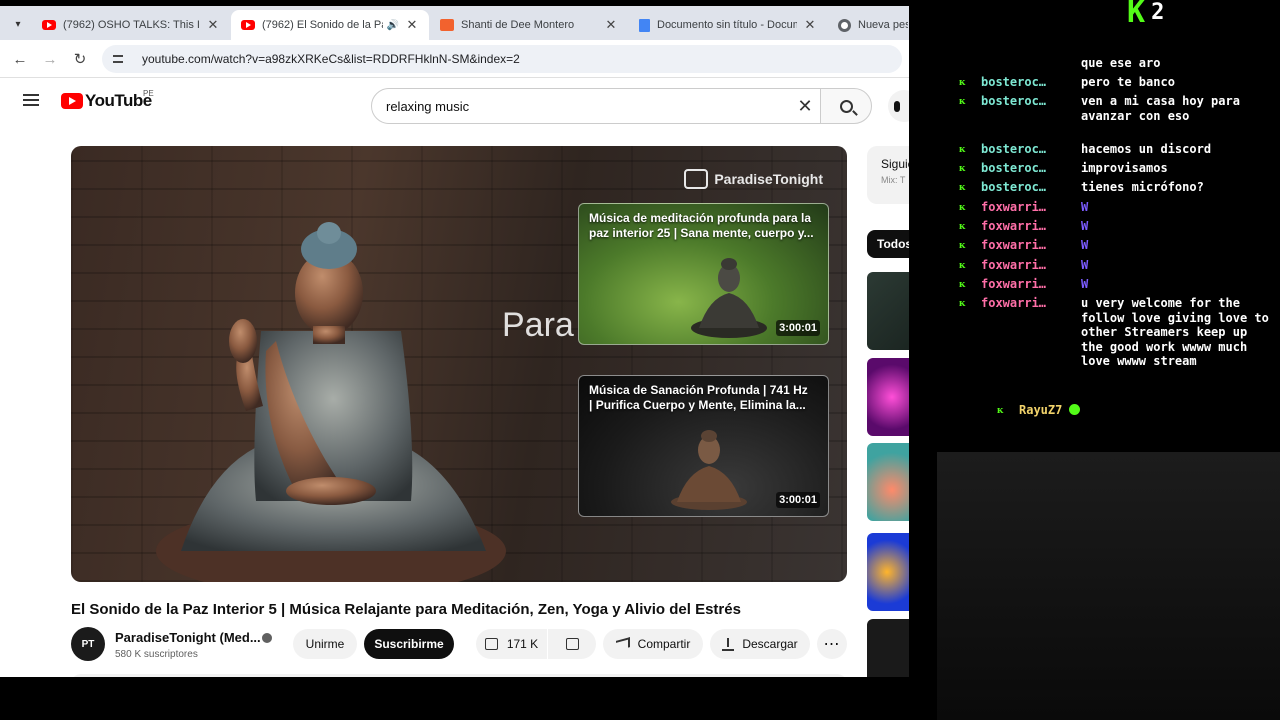 The image size is (1280, 720). Describe the element at coordinates (331, 402) in the screenshot. I see `buddha-statue-image` at that location.